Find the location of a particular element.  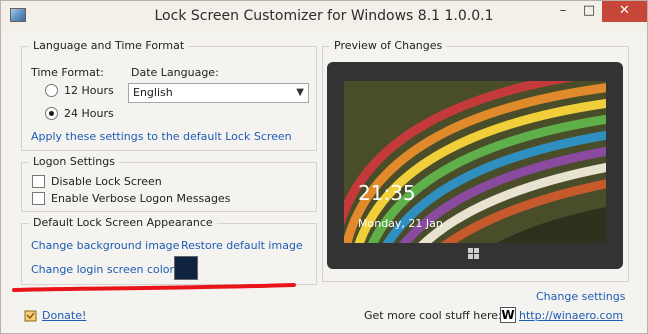

disable-lock-screen-label: Disable Lock Screen is located at coordinates (106, 181).